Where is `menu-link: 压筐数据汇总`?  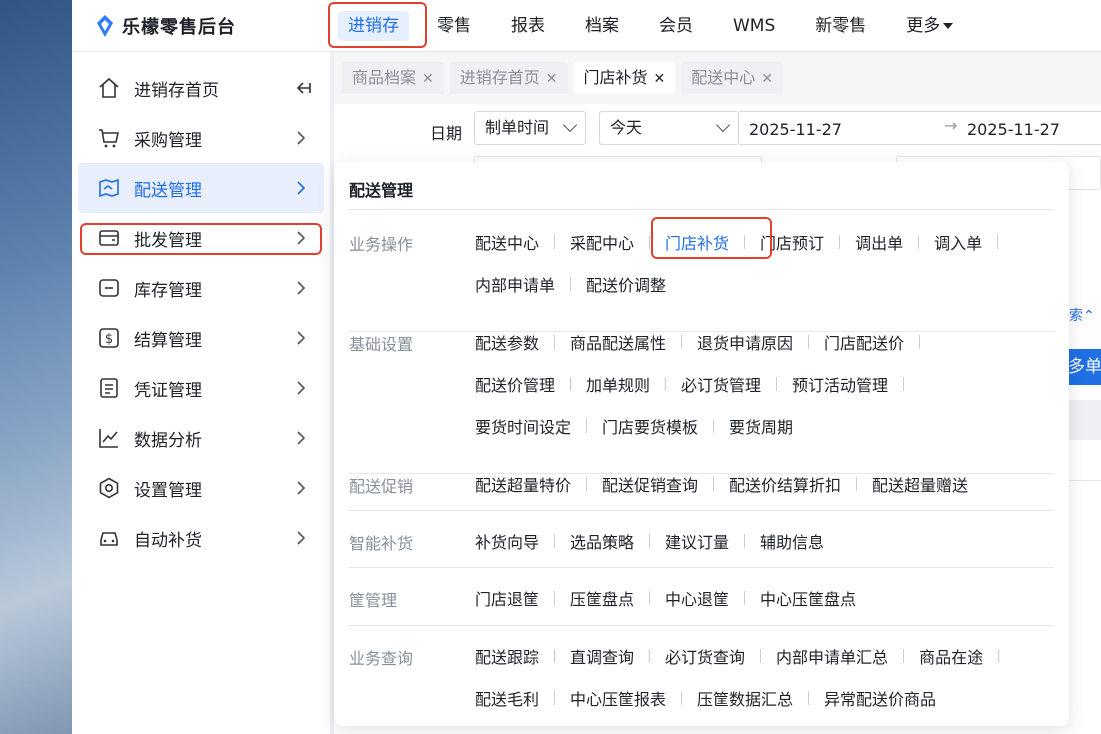
menu-link: 压筐数据汇总 is located at coordinates (745, 698).